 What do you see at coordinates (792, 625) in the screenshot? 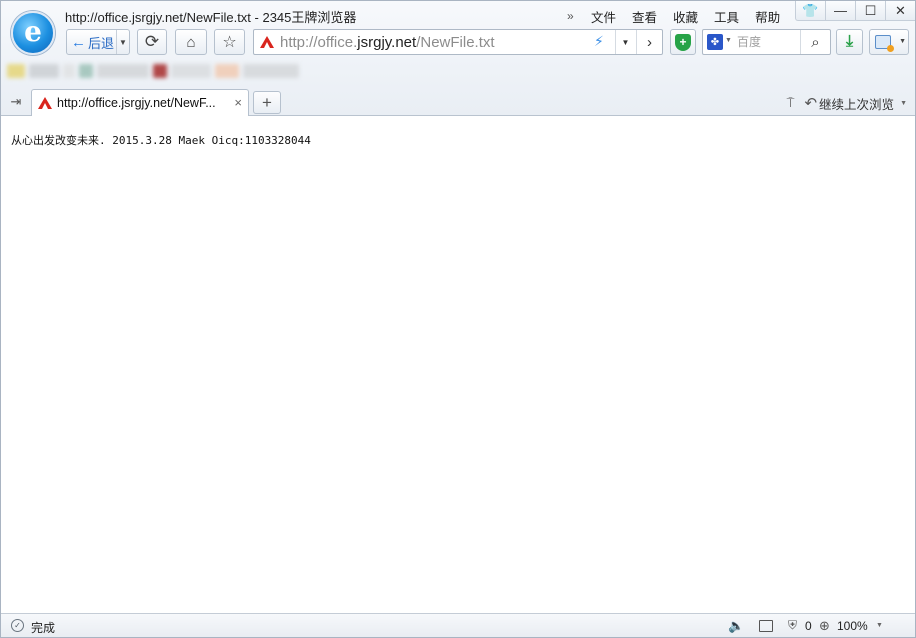
I see `security-shield-icon: ⛨` at bounding box center [792, 625].